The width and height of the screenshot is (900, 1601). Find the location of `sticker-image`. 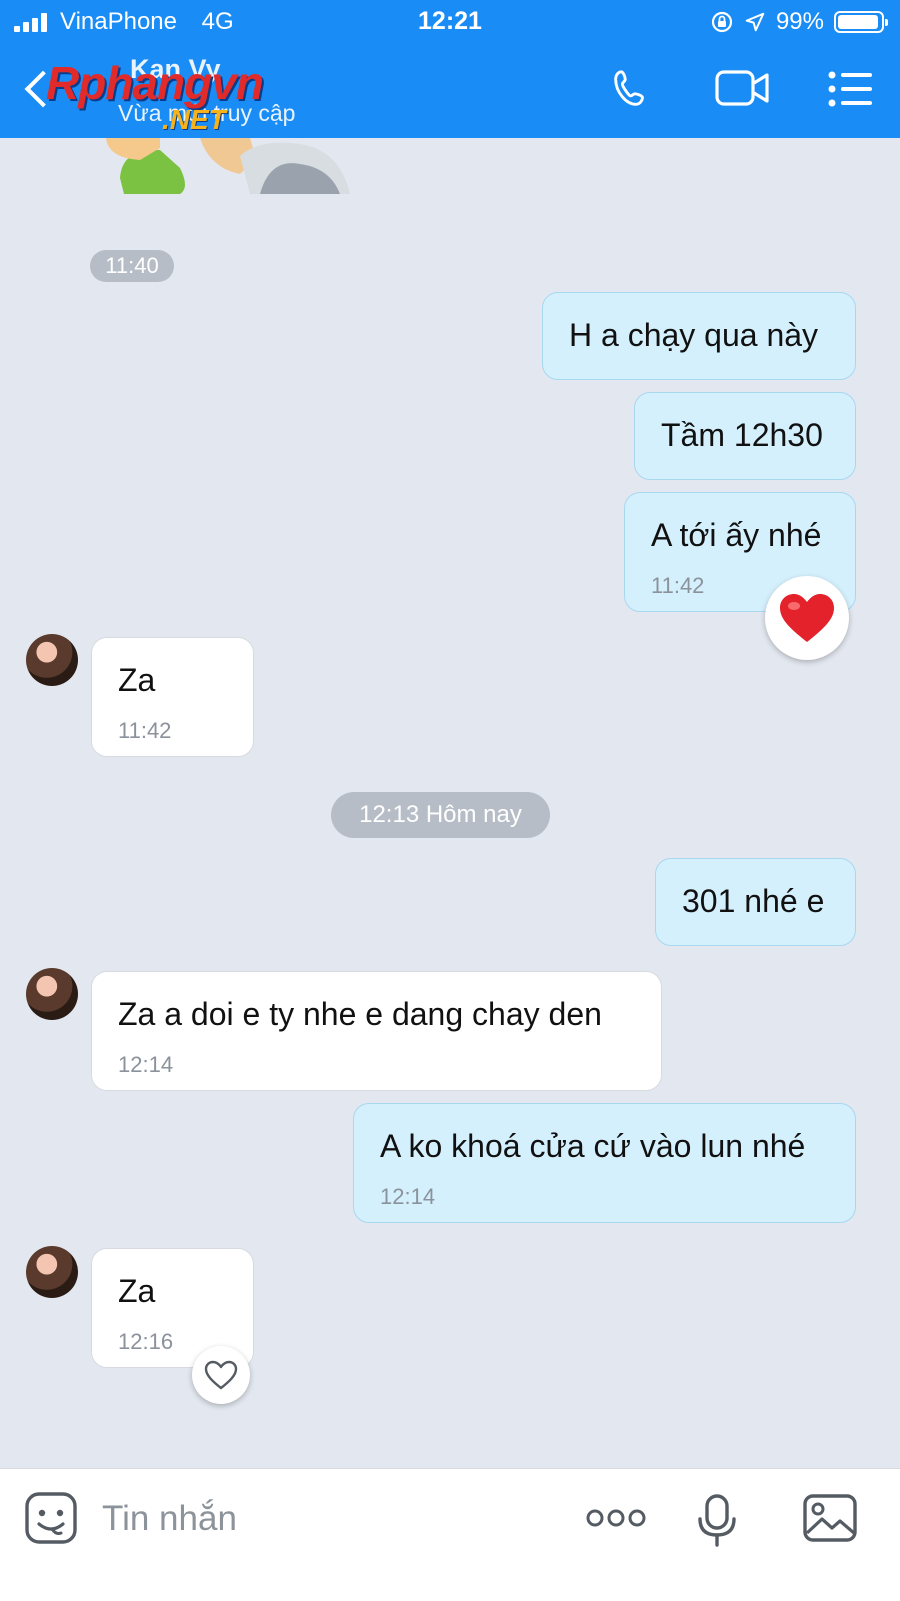

sticker-image is located at coordinates (230, 166).